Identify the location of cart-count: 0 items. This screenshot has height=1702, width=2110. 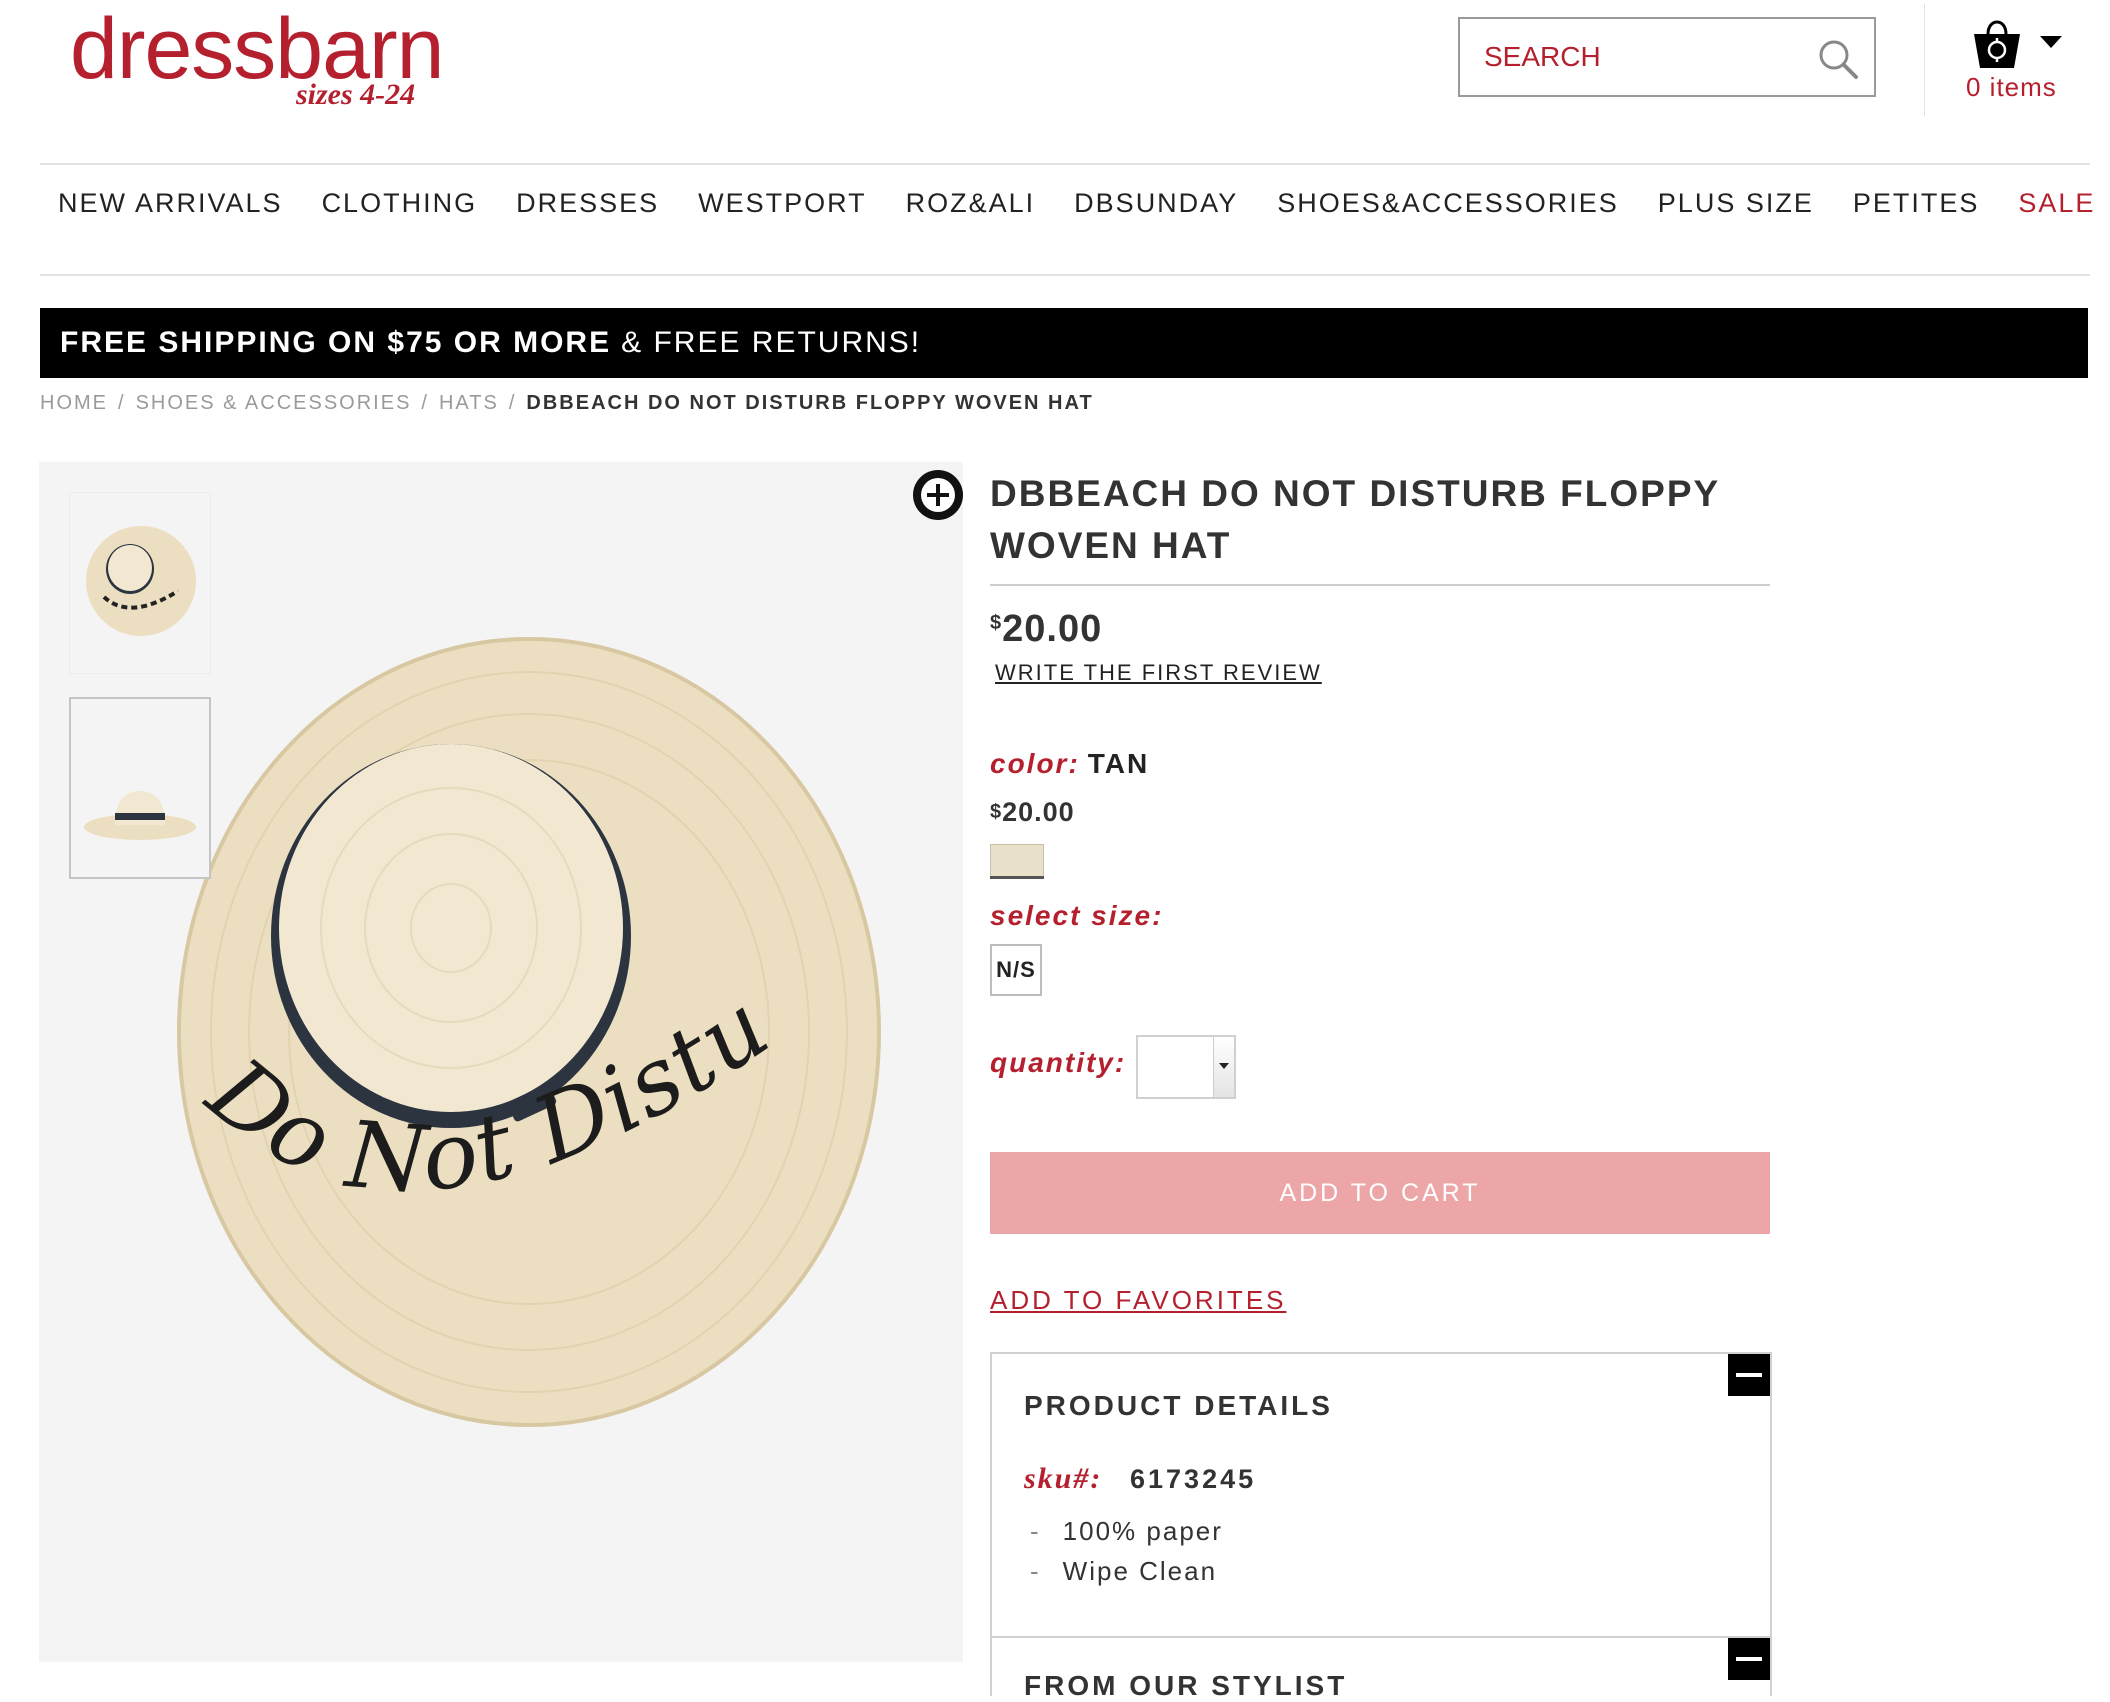
(2011, 87).